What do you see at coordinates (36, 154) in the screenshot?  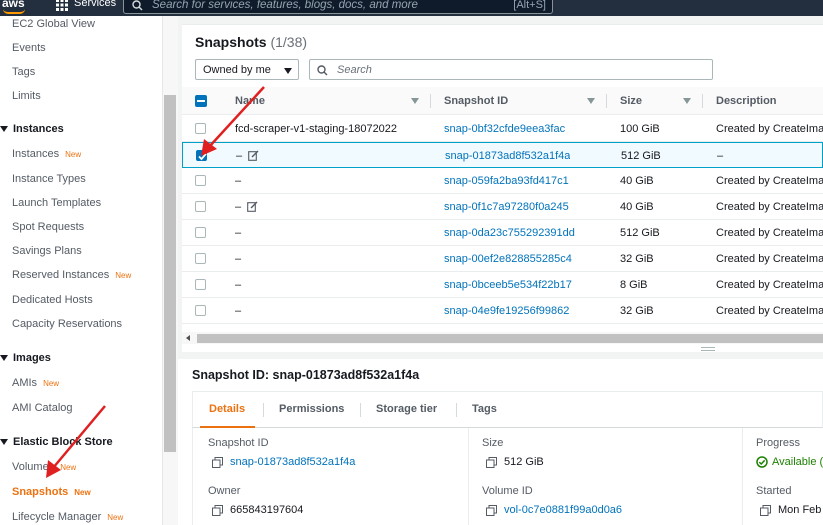 I see `sidebar-item-label: Instances` at bounding box center [36, 154].